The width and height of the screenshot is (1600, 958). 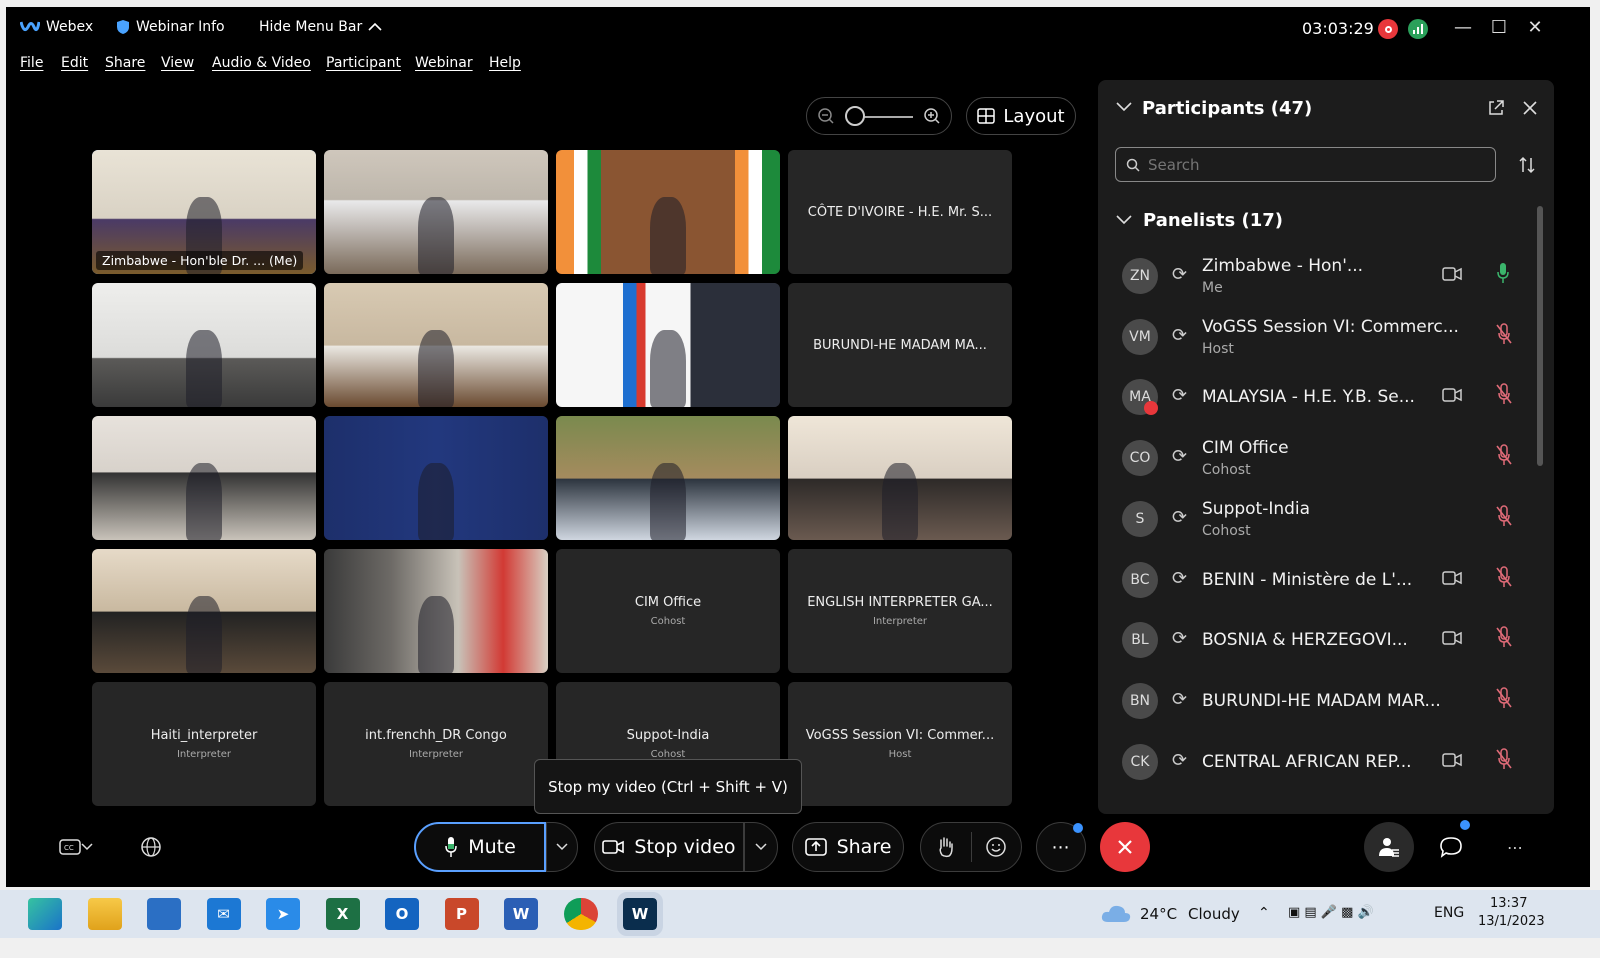 What do you see at coordinates (1021, 116) in the screenshot?
I see `layout-button: Layout` at bounding box center [1021, 116].